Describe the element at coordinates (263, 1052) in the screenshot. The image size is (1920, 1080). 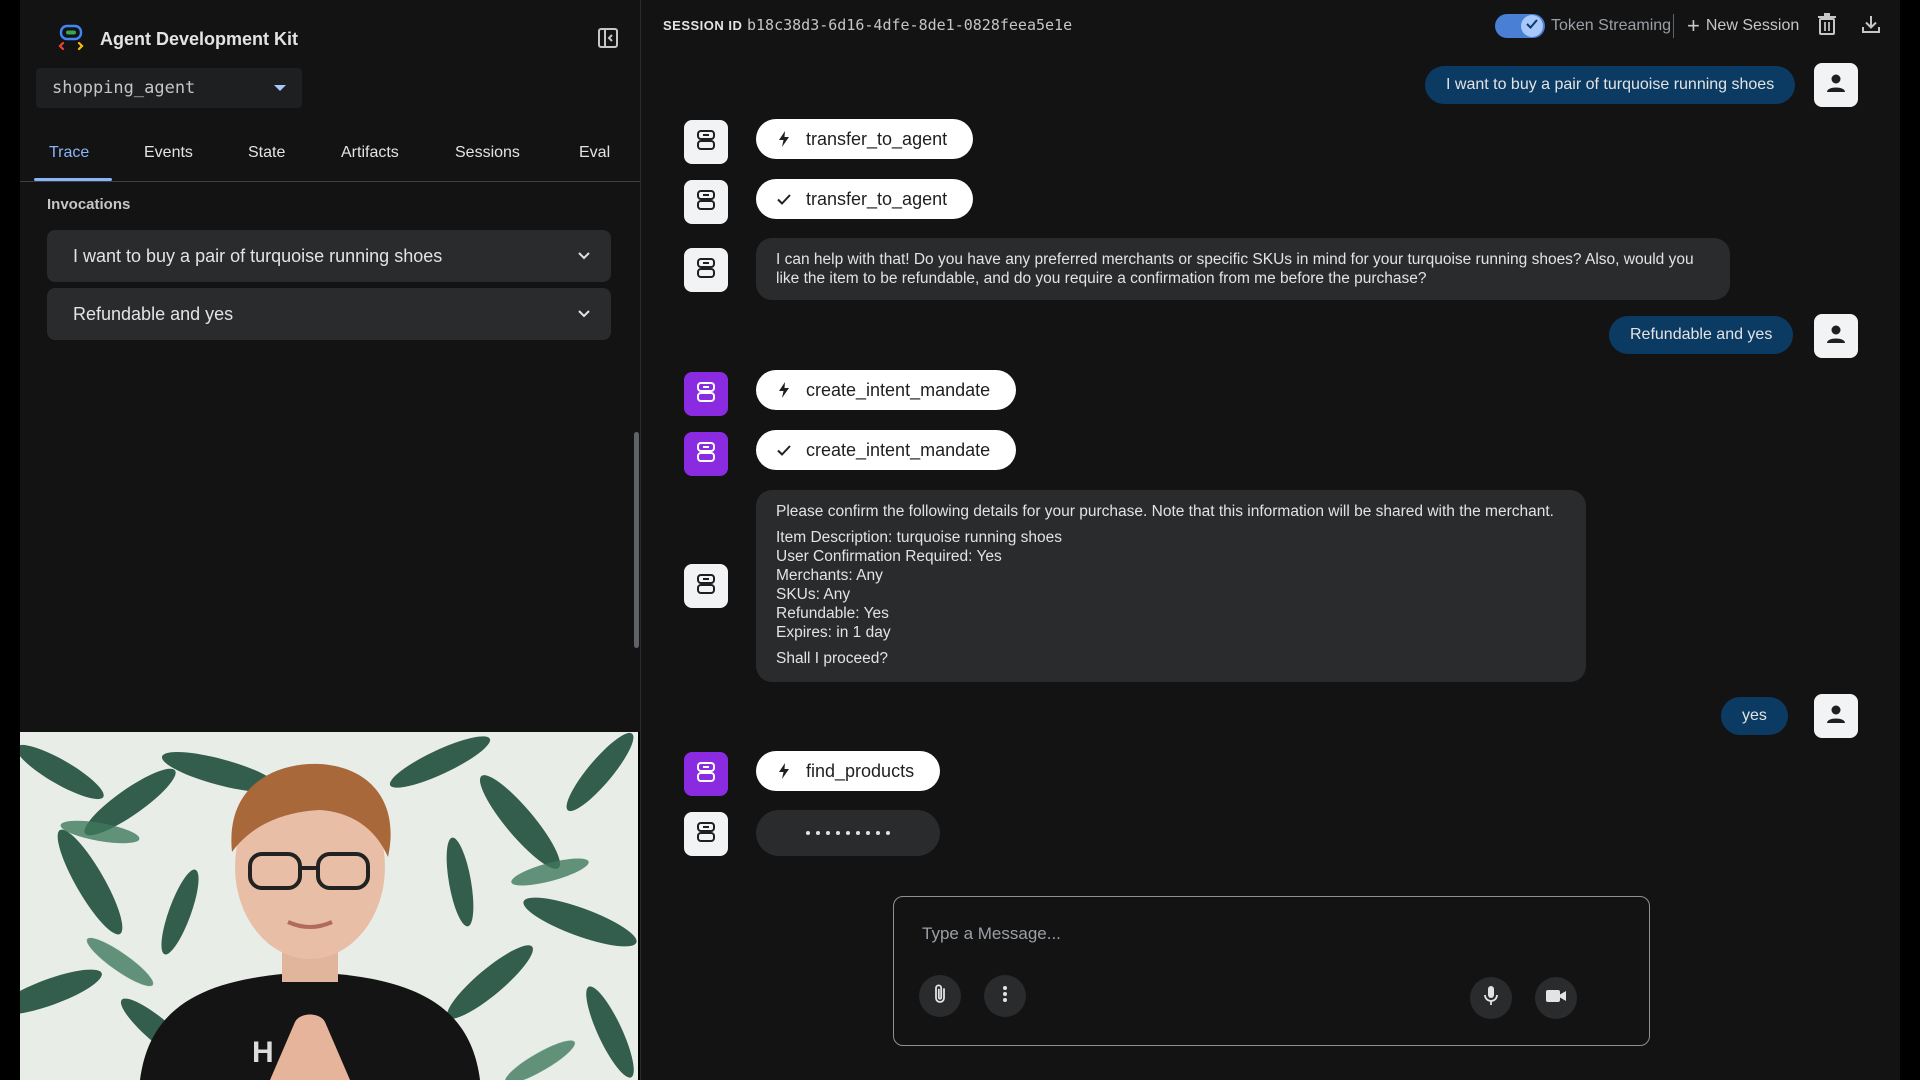
I see `svg-text: H` at that location.